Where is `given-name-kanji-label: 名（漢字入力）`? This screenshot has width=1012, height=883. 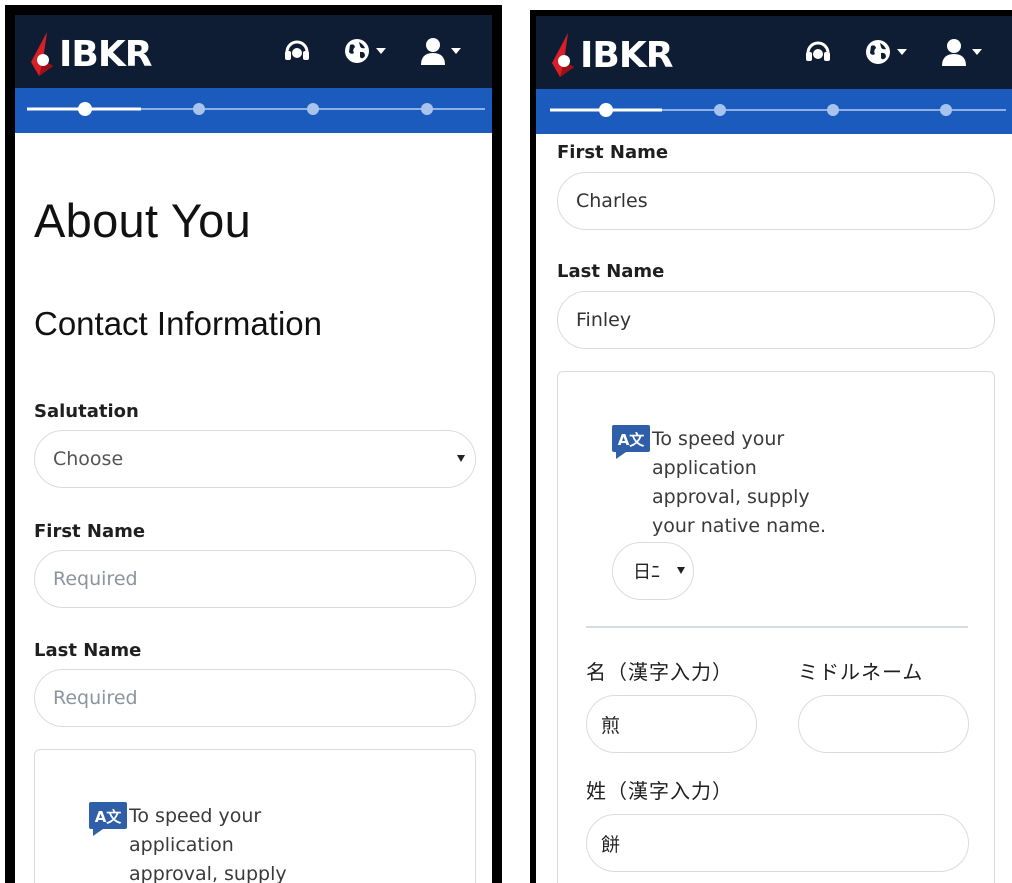 given-name-kanji-label: 名（漢字入力） is located at coordinates (659, 672).